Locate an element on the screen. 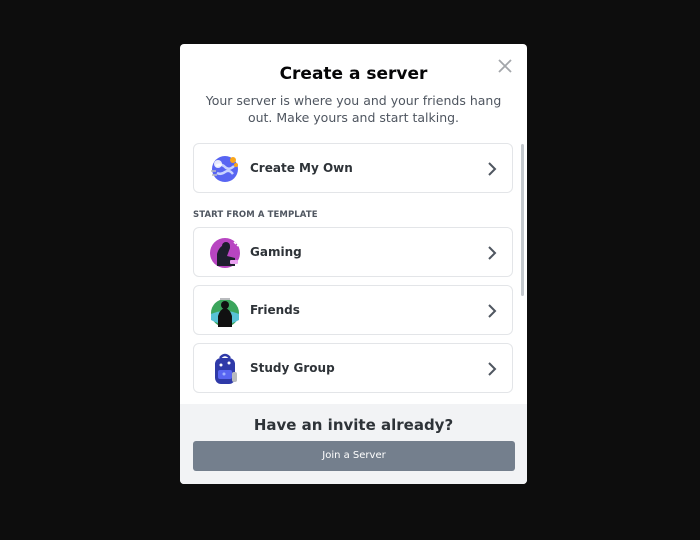 The width and height of the screenshot is (700, 540). template-gaming-label: Gaming is located at coordinates (276, 252).